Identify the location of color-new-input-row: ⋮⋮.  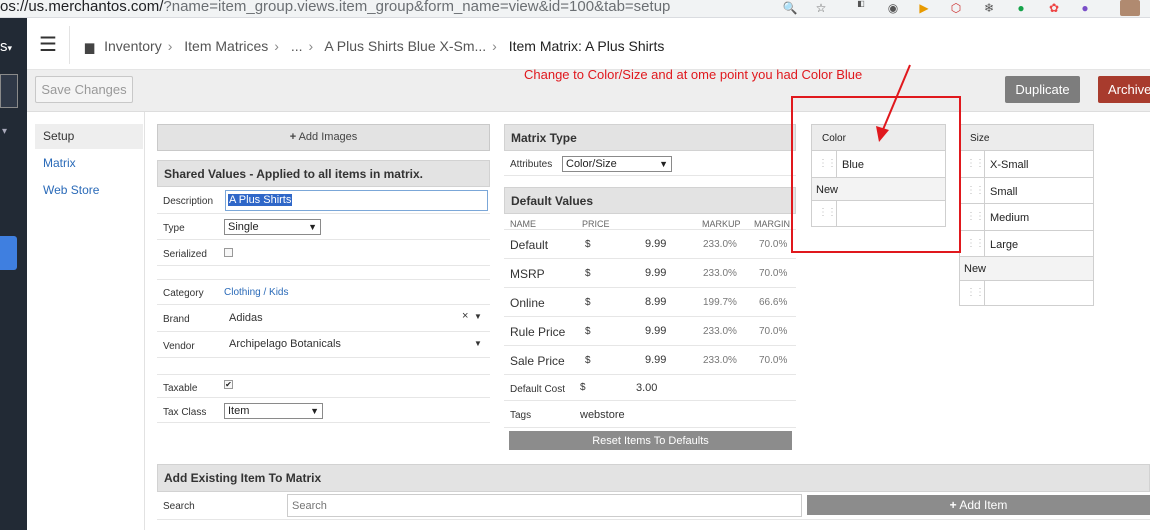
(878, 213).